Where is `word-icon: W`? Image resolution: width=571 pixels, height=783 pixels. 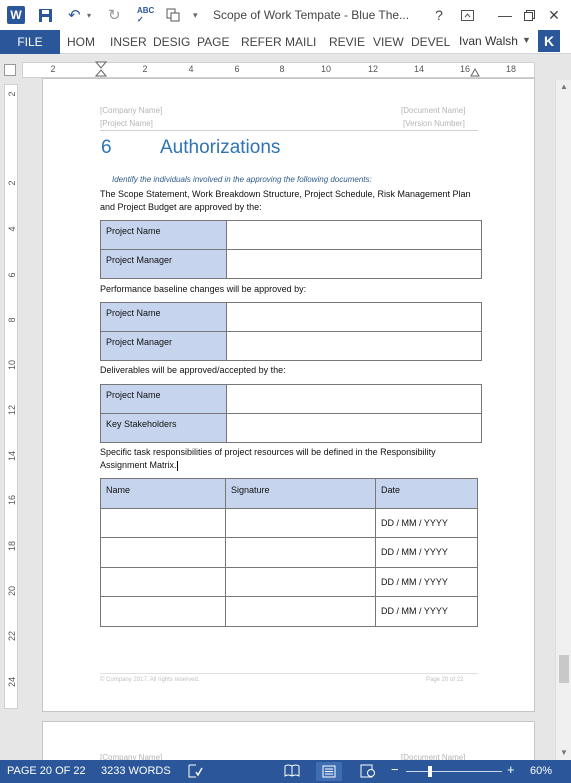 word-icon: W is located at coordinates (16, 15).